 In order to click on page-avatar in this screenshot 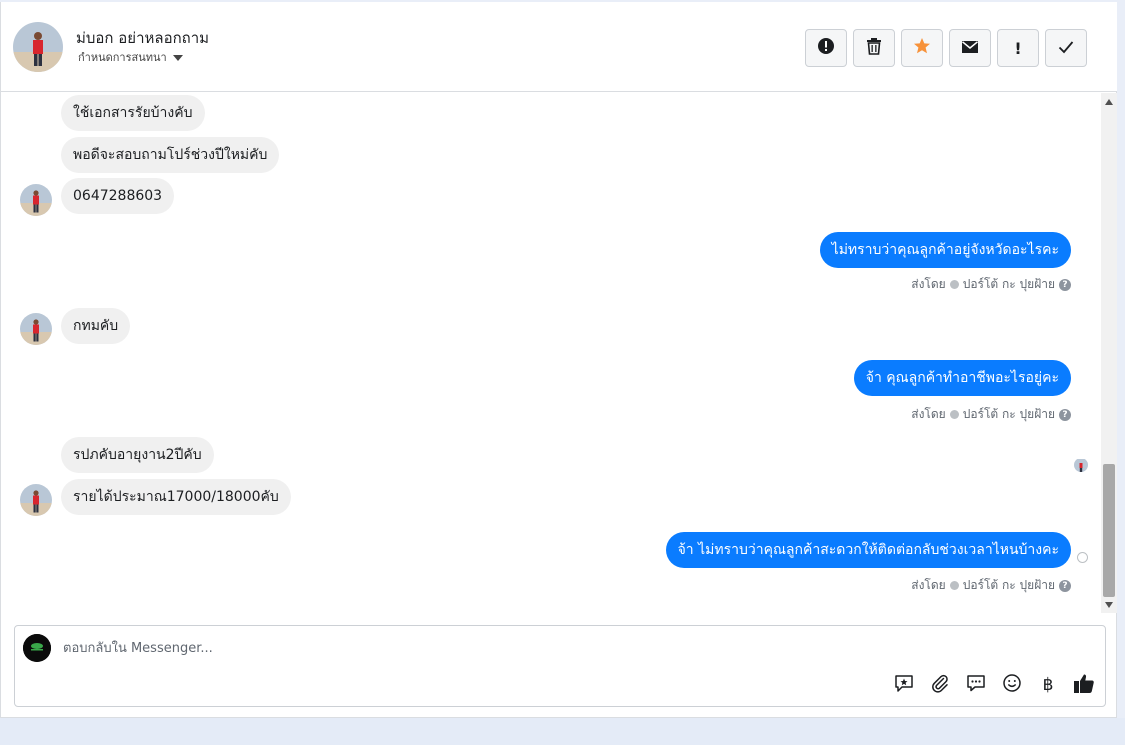, I will do `click(37, 648)`.